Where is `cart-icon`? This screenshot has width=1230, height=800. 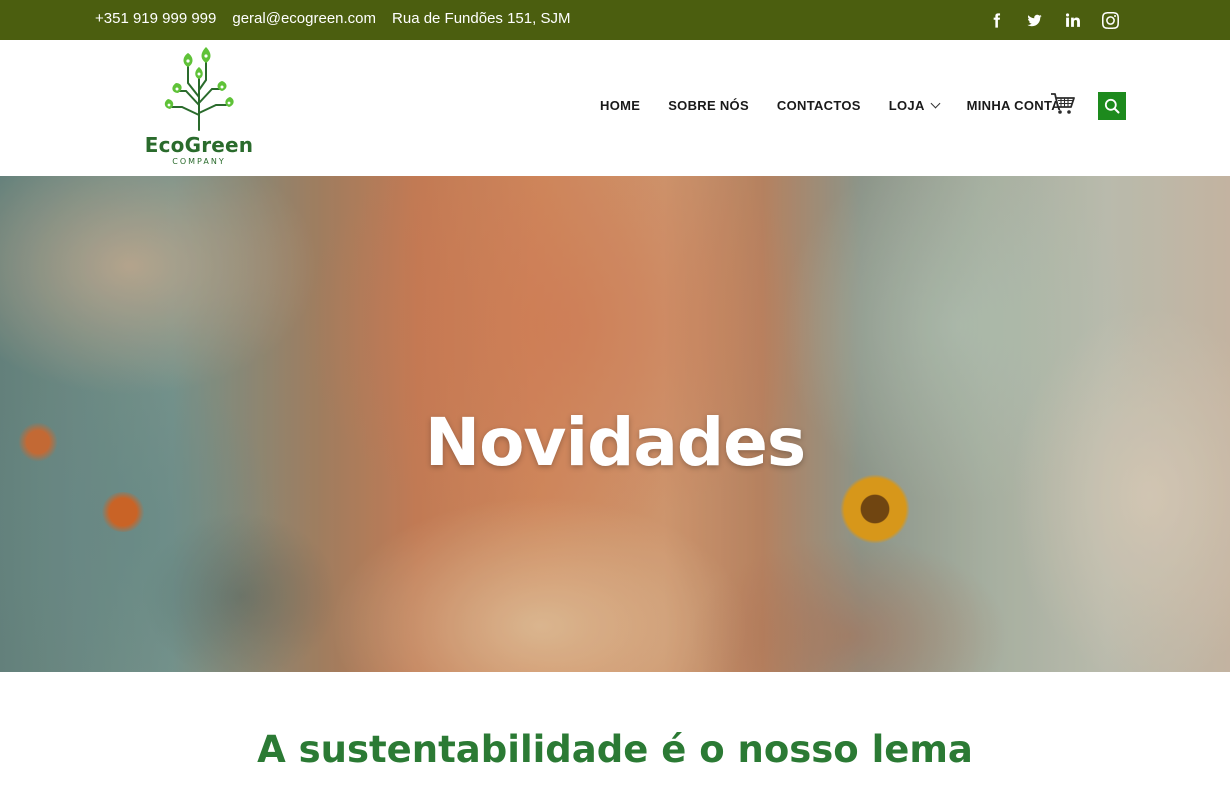 cart-icon is located at coordinates (1063, 104).